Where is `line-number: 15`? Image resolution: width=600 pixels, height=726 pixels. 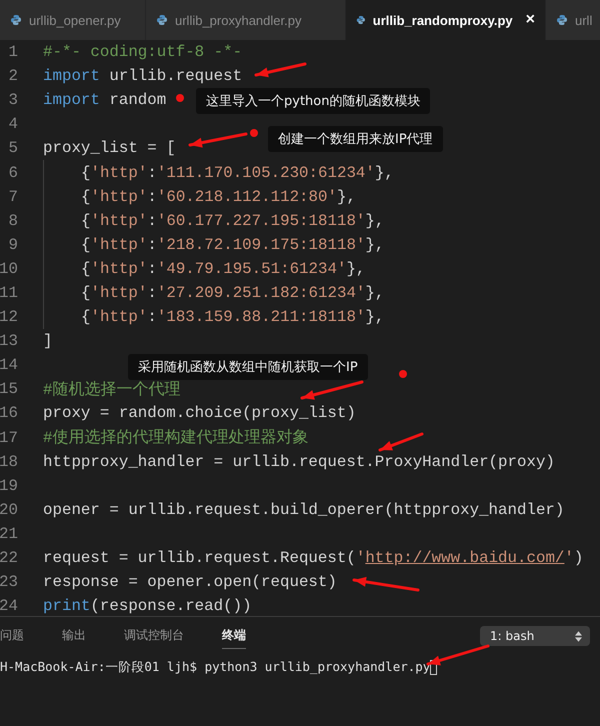
line-number: 15 is located at coordinates (9, 389).